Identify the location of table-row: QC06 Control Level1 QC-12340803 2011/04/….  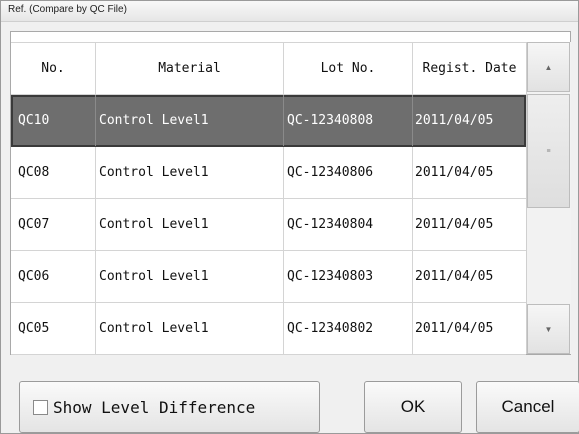
(268, 277).